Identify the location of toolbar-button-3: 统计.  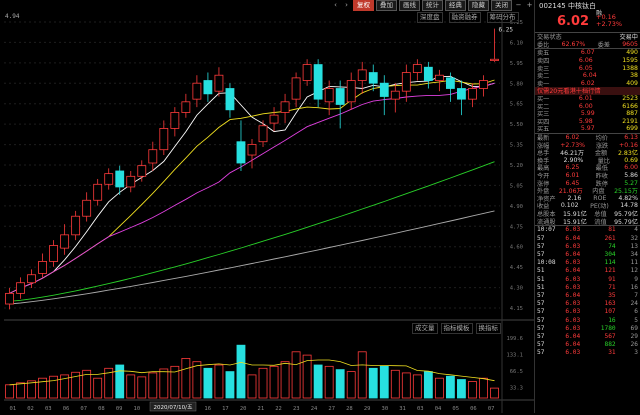
(432, 5).